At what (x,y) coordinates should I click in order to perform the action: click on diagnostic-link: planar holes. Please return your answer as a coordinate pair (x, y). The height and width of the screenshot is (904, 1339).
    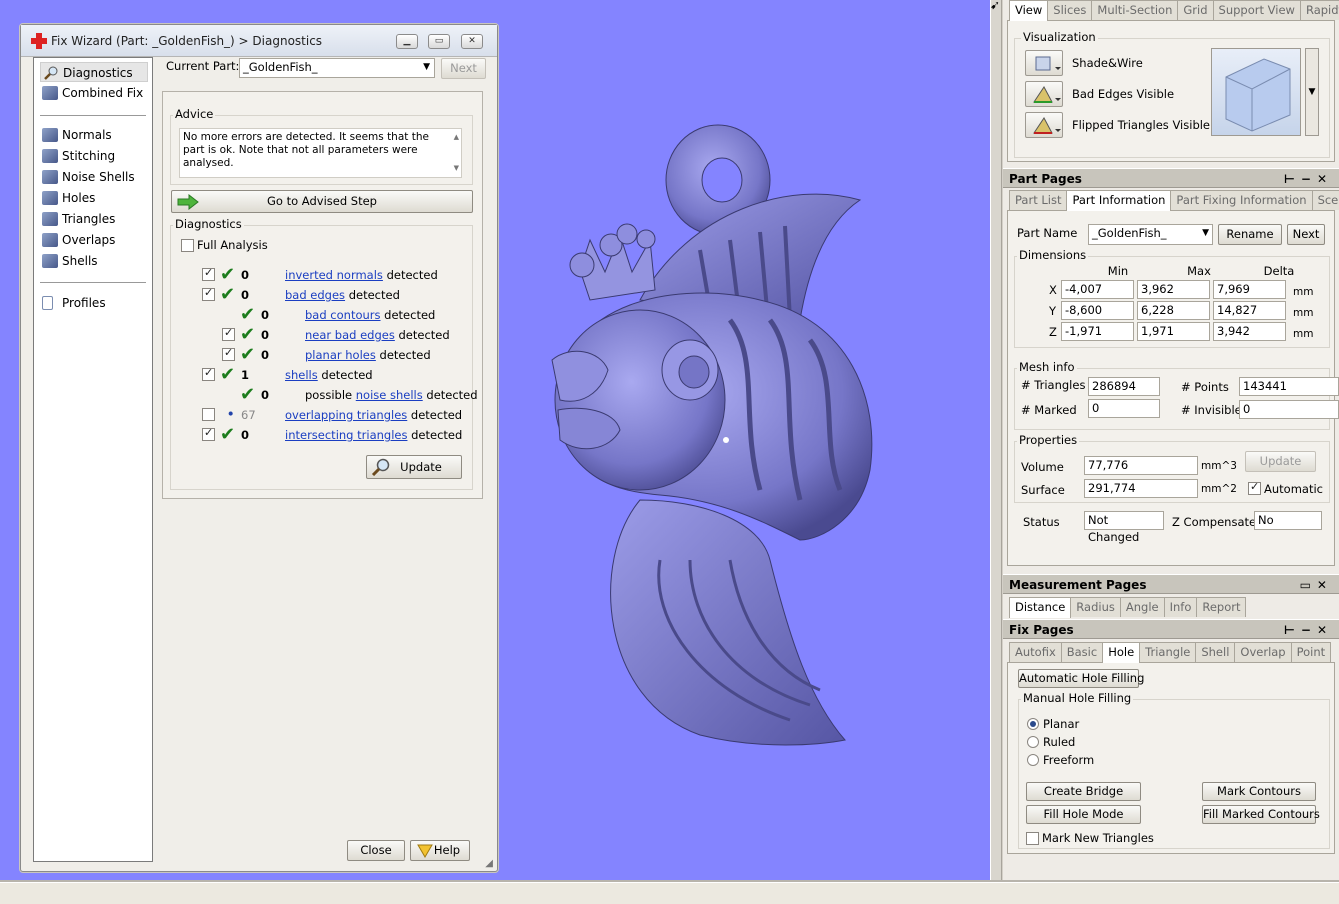
    Looking at the image, I should click on (340, 355).